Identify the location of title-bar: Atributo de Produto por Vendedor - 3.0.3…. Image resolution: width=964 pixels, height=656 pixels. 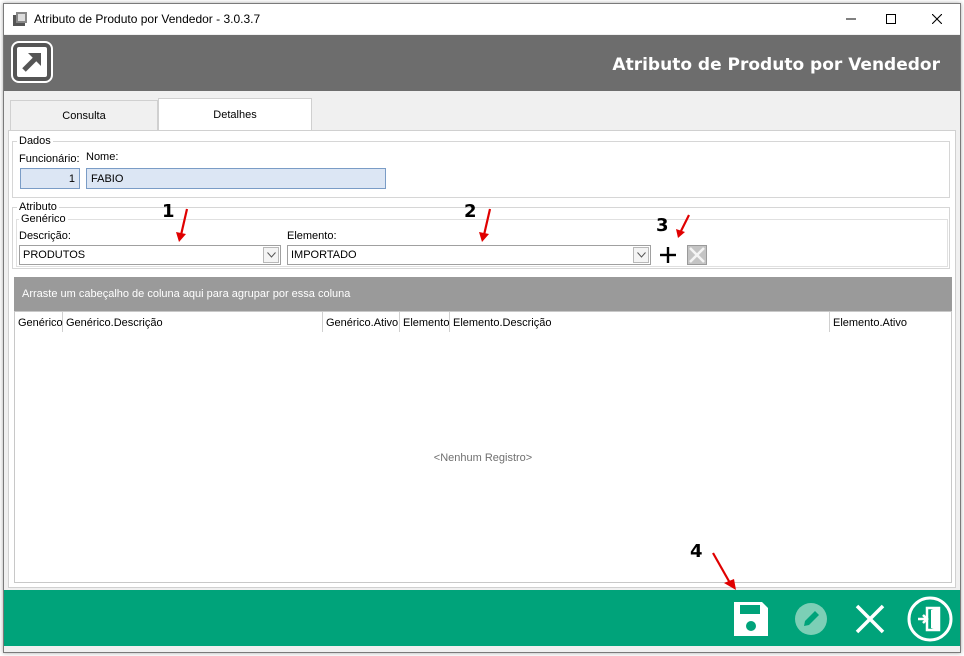
(482, 19).